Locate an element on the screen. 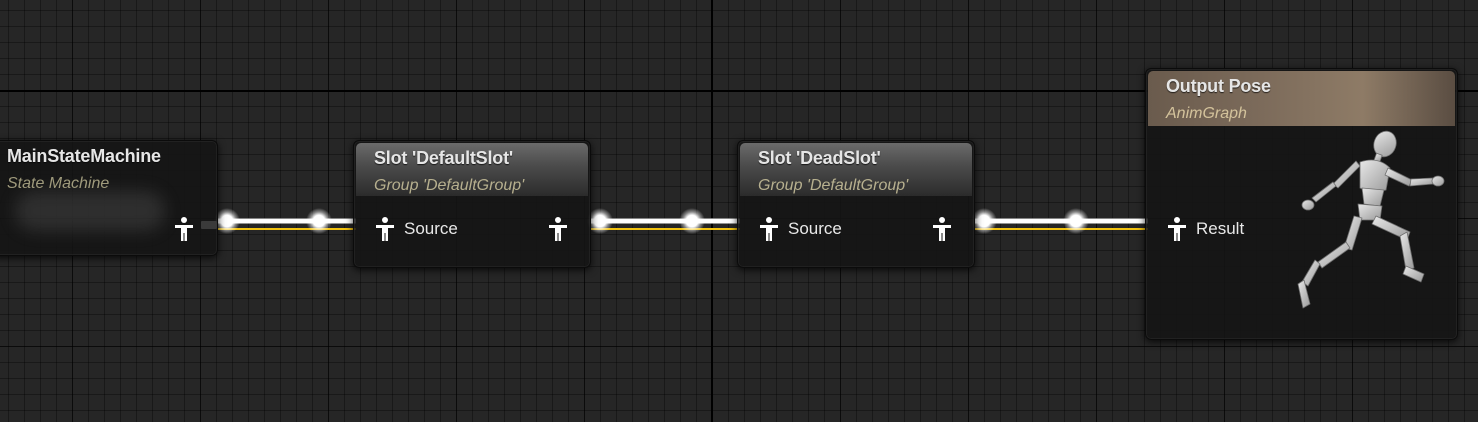 The width and height of the screenshot is (1478, 422). node-header: MainStateMachine State Machine is located at coordinates (108, 167).